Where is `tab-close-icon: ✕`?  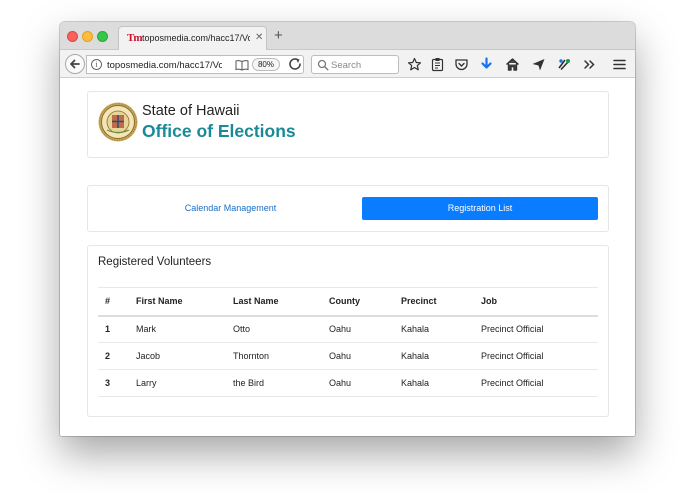 tab-close-icon: ✕ is located at coordinates (259, 38).